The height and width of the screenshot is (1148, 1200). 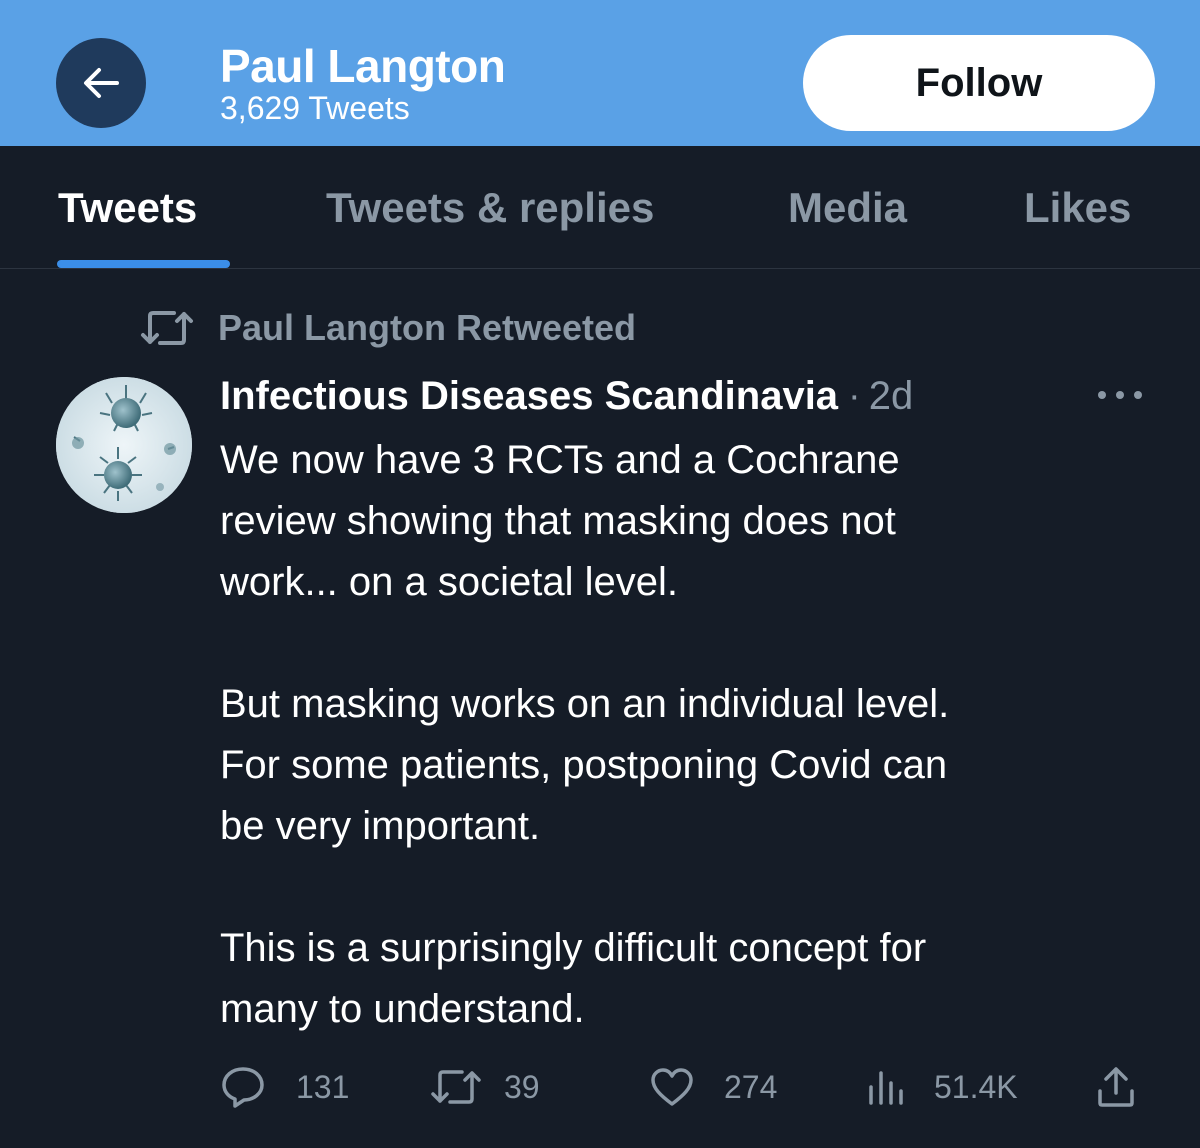 I want to click on tweet-actions: 131 39 274 51.4K, so click(x=680, y=1087).